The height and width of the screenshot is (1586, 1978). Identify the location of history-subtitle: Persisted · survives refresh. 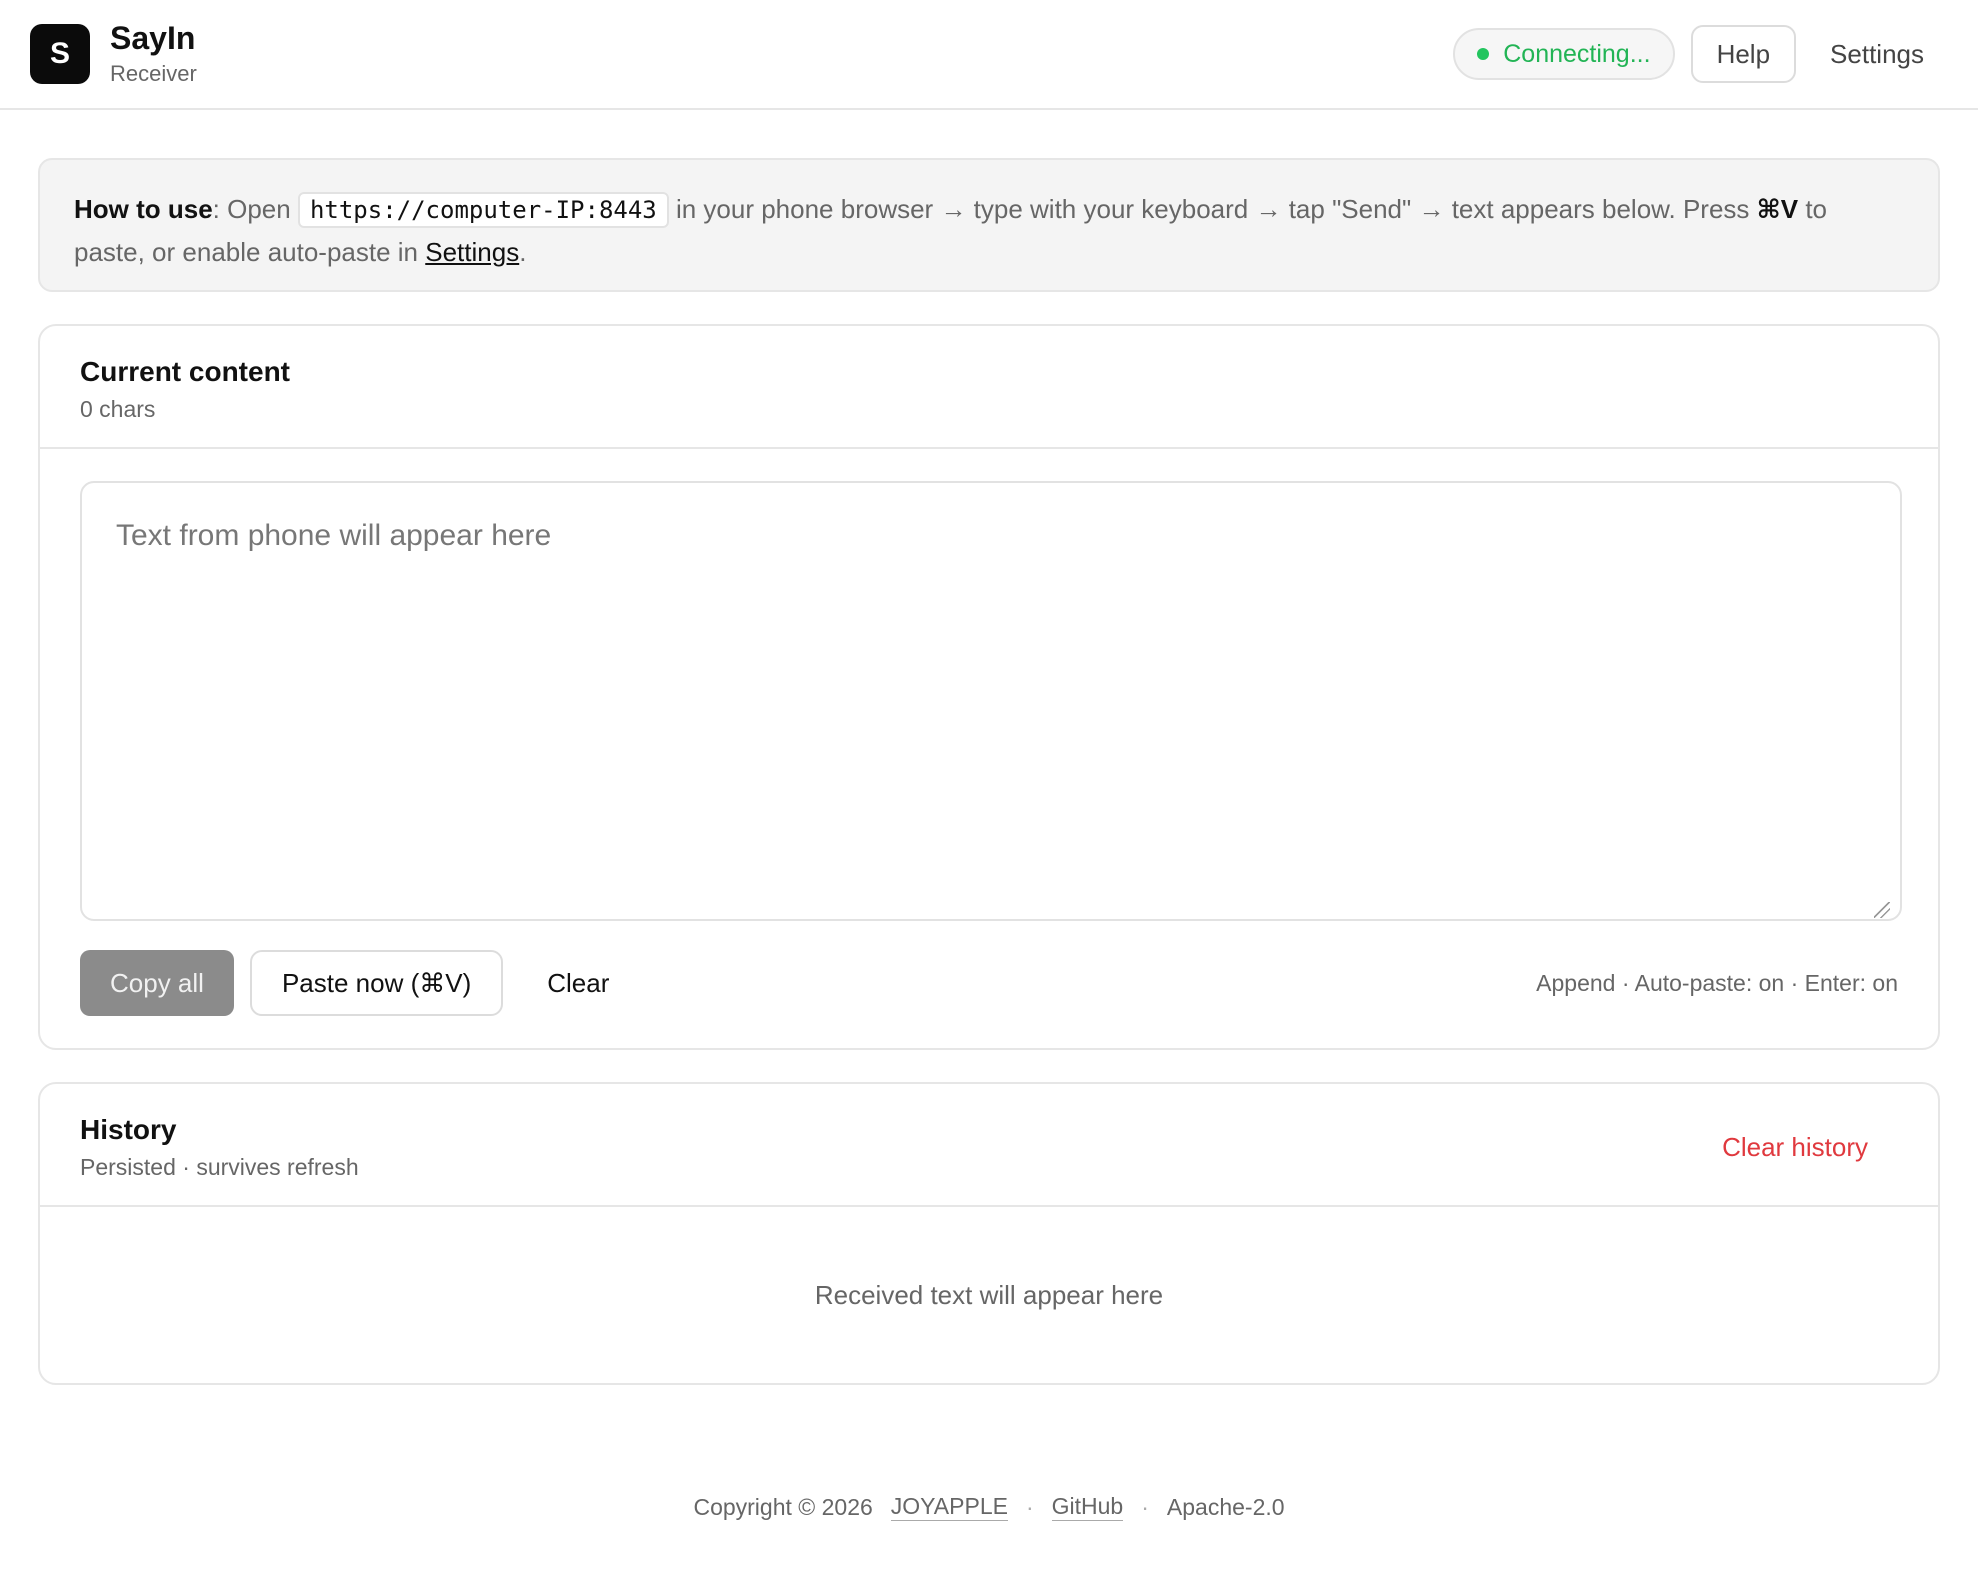
(219, 1167).